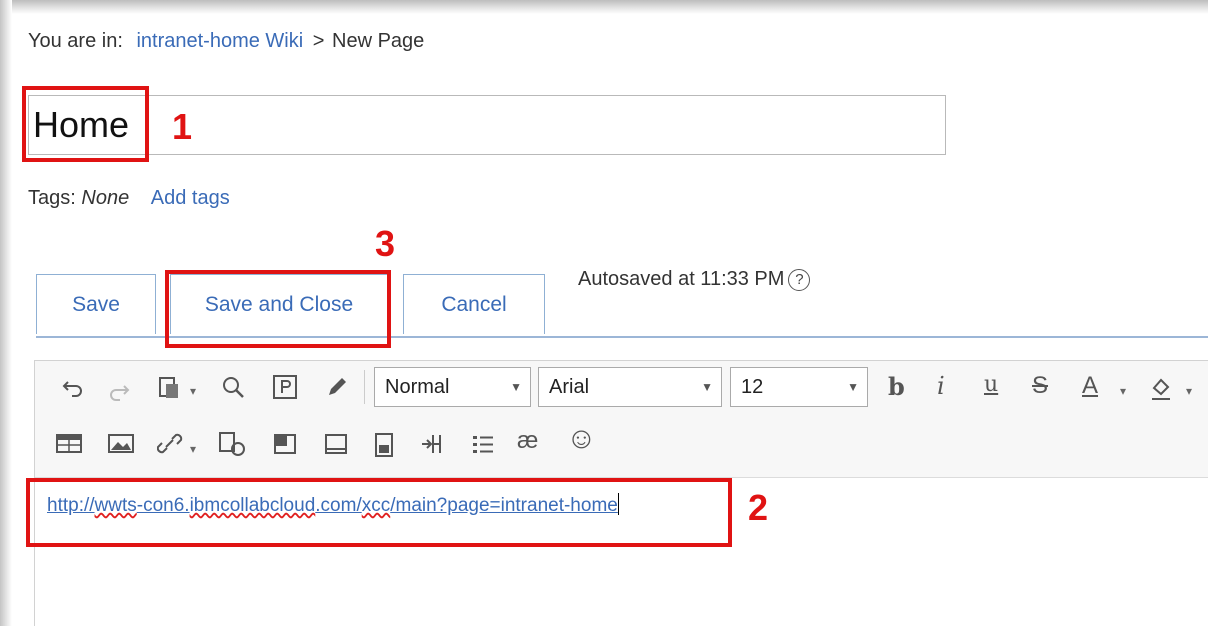 This screenshot has height=626, width=1208. I want to click on highlight-color-icon, so click(1161, 388).